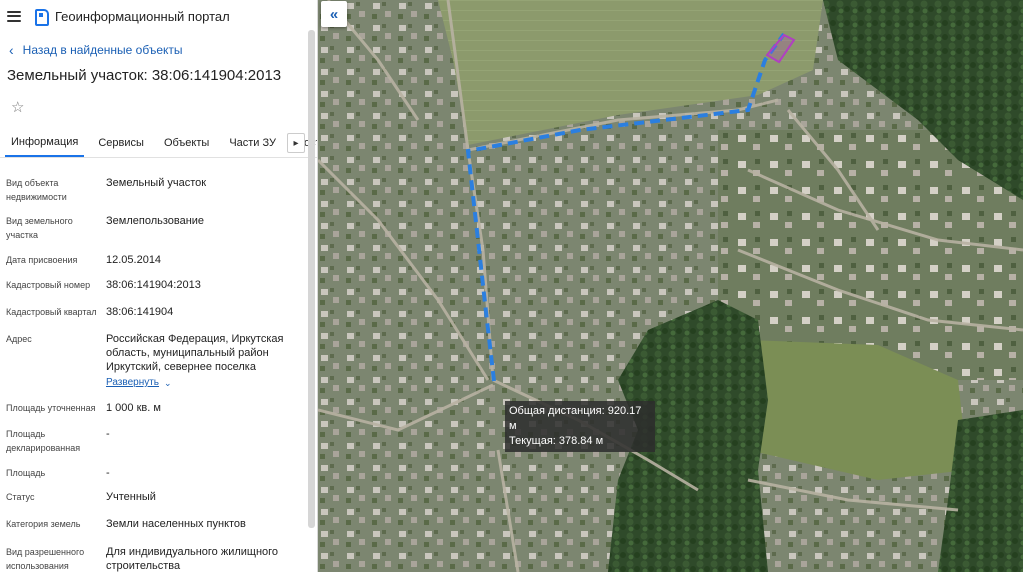  What do you see at coordinates (334, 14) in the screenshot?
I see `collapse-panel-button: «` at bounding box center [334, 14].